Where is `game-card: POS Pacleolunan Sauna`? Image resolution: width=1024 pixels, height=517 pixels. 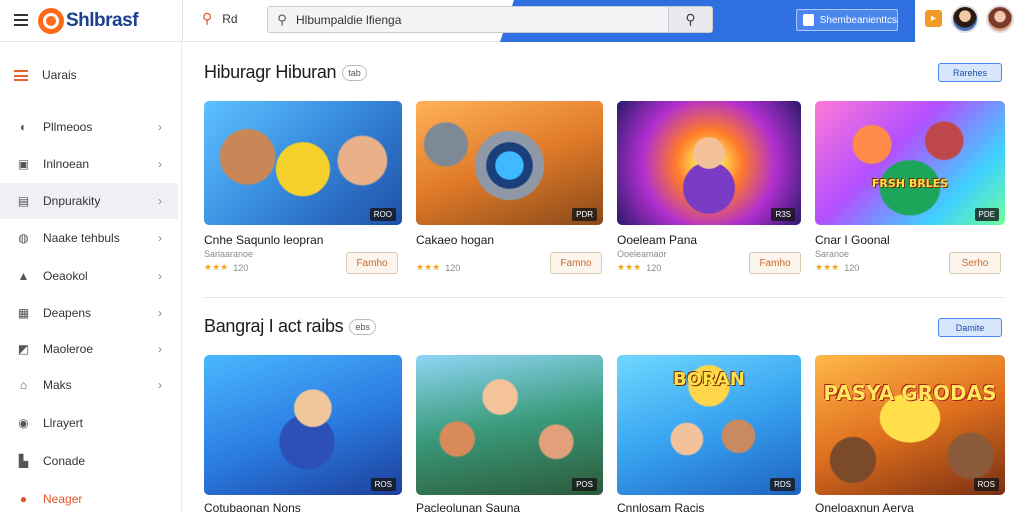 game-card: POS Pacleolunan Sauna is located at coordinates (509, 435).